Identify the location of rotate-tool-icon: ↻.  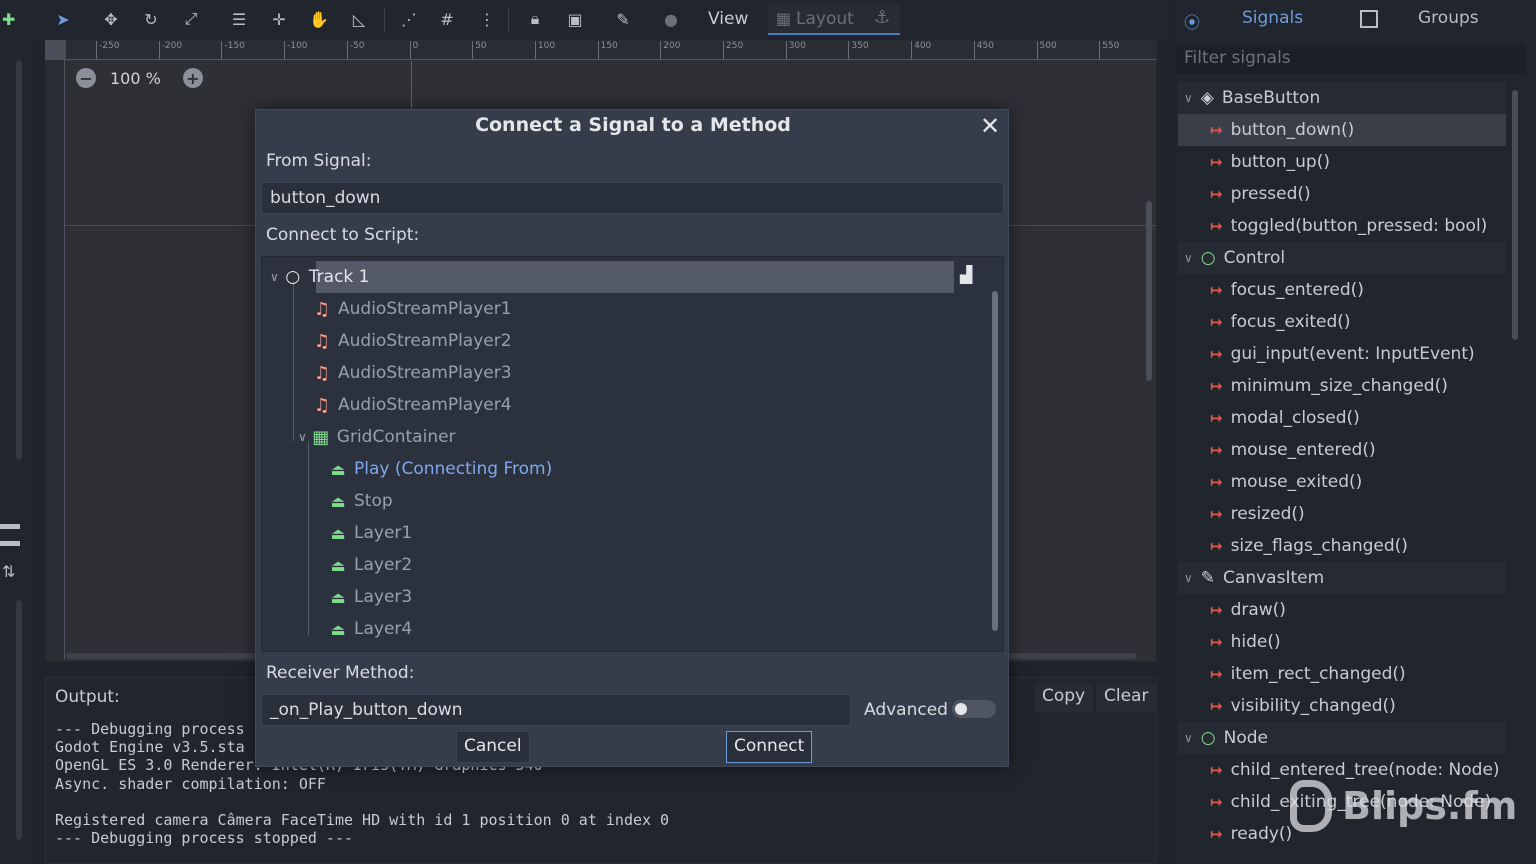
(151, 19).